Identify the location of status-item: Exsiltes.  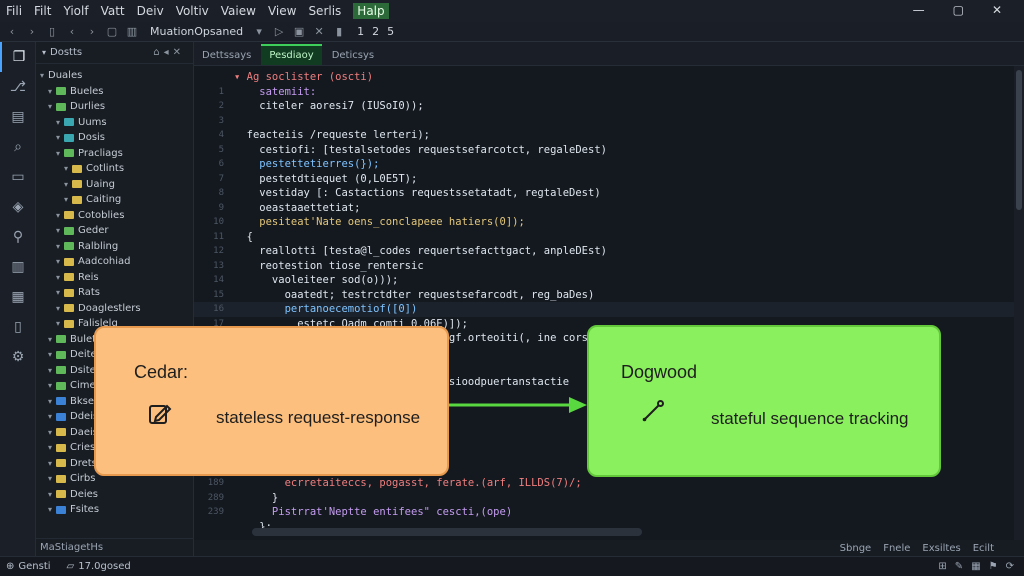
(941, 548).